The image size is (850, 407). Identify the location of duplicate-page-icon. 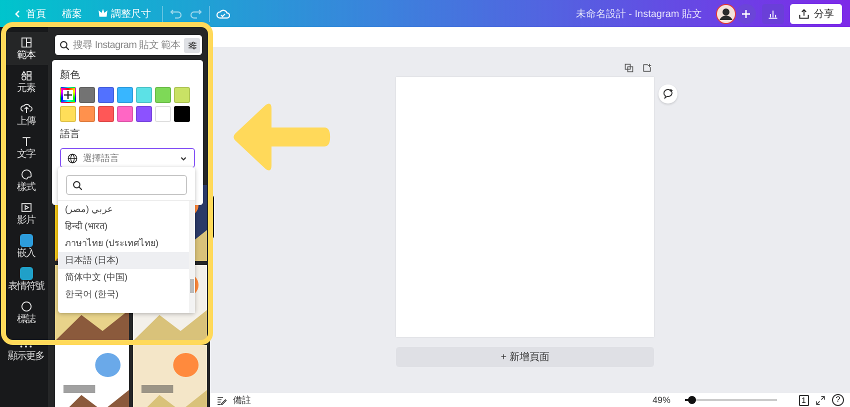
(629, 68).